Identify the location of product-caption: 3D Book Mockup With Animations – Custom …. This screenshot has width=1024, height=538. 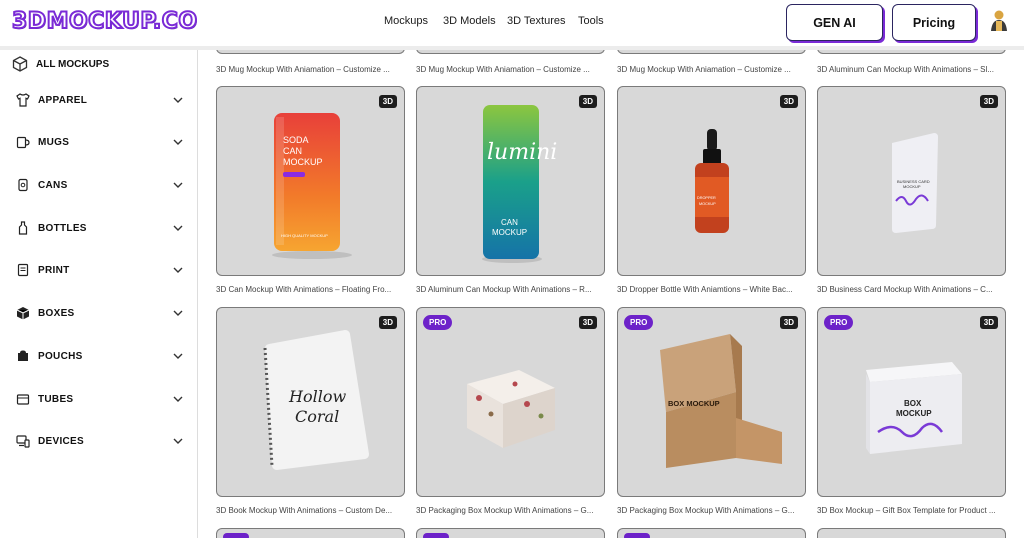
(310, 510).